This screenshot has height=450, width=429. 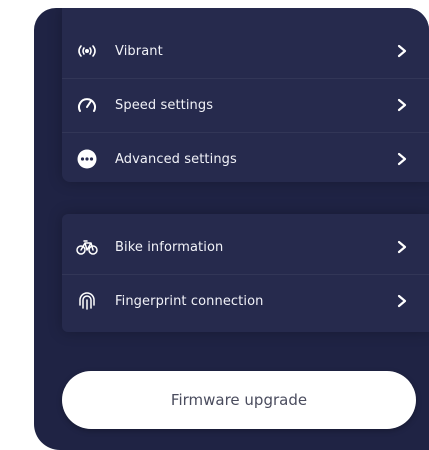 I want to click on vibration-icon, so click(x=87, y=51).